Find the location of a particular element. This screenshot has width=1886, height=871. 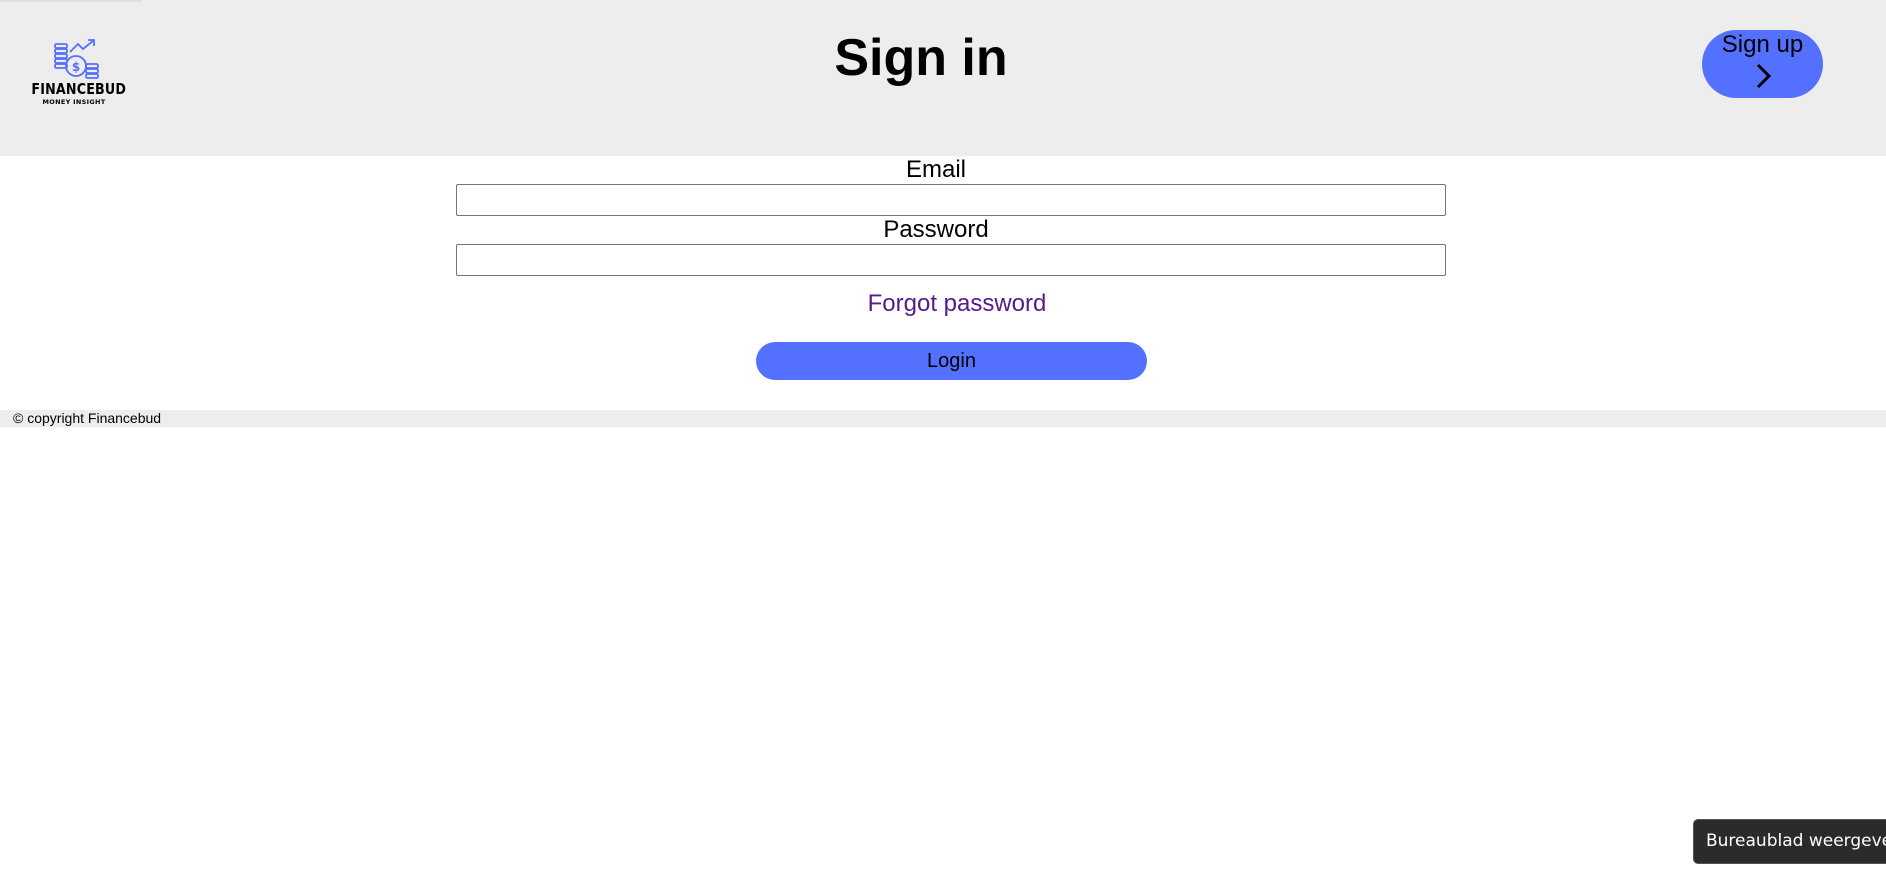

footer: © copyright Financebud is located at coordinates (943, 418).